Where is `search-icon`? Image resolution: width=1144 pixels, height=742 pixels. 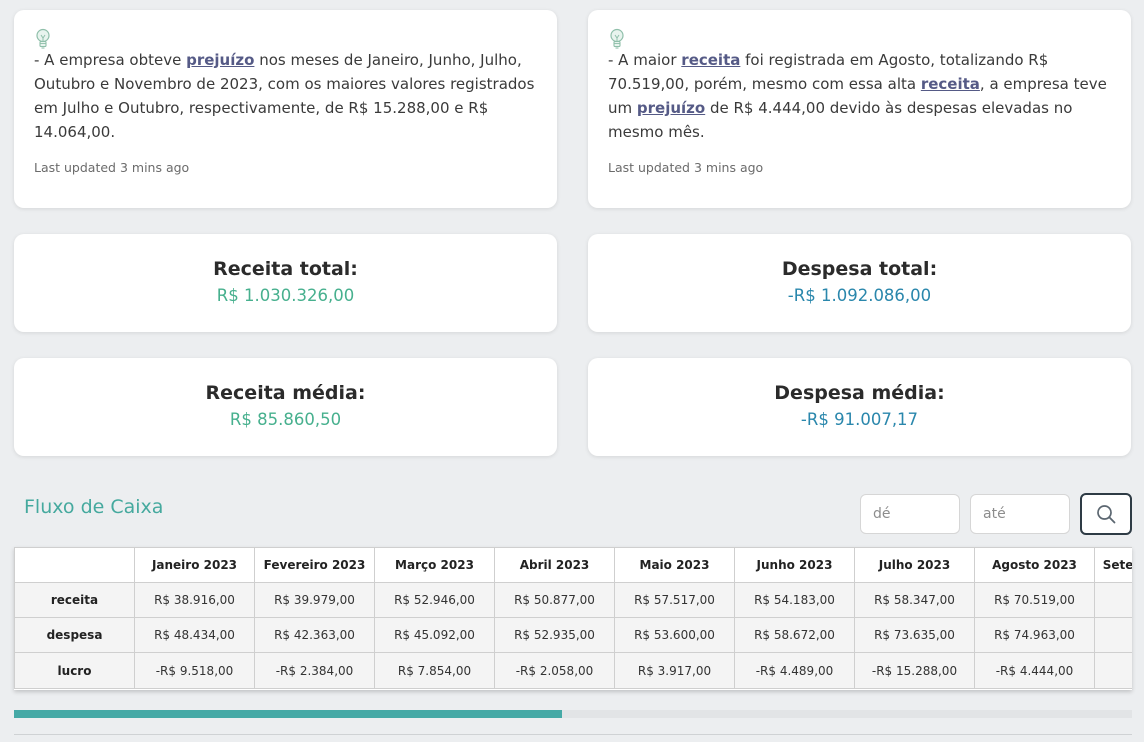
search-icon is located at coordinates (1106, 514).